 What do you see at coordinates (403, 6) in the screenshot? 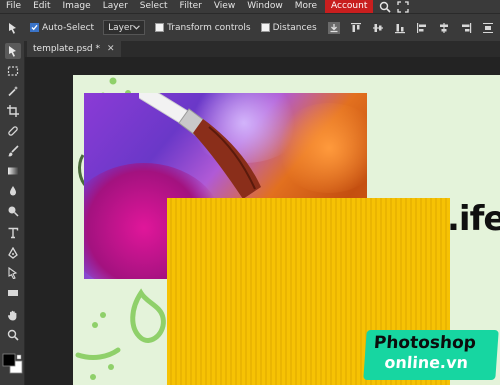
I see `fullscreen-icon` at bounding box center [403, 6].